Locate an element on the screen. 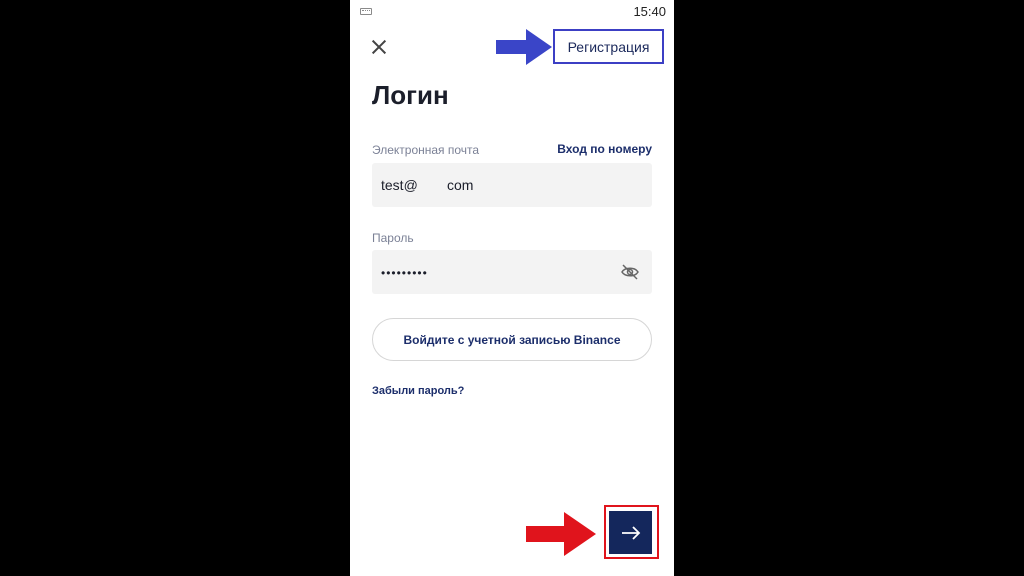  keyboard-icon is located at coordinates (366, 11).